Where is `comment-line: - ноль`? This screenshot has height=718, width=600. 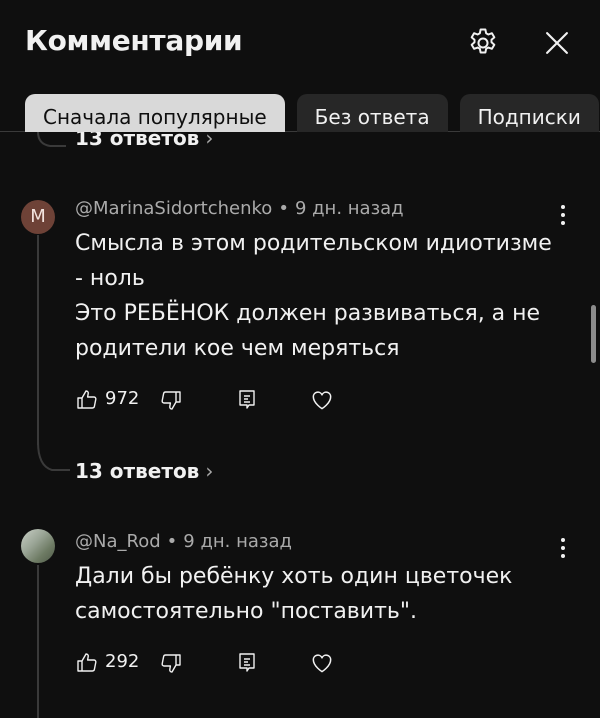 comment-line: - ноль is located at coordinates (110, 278).